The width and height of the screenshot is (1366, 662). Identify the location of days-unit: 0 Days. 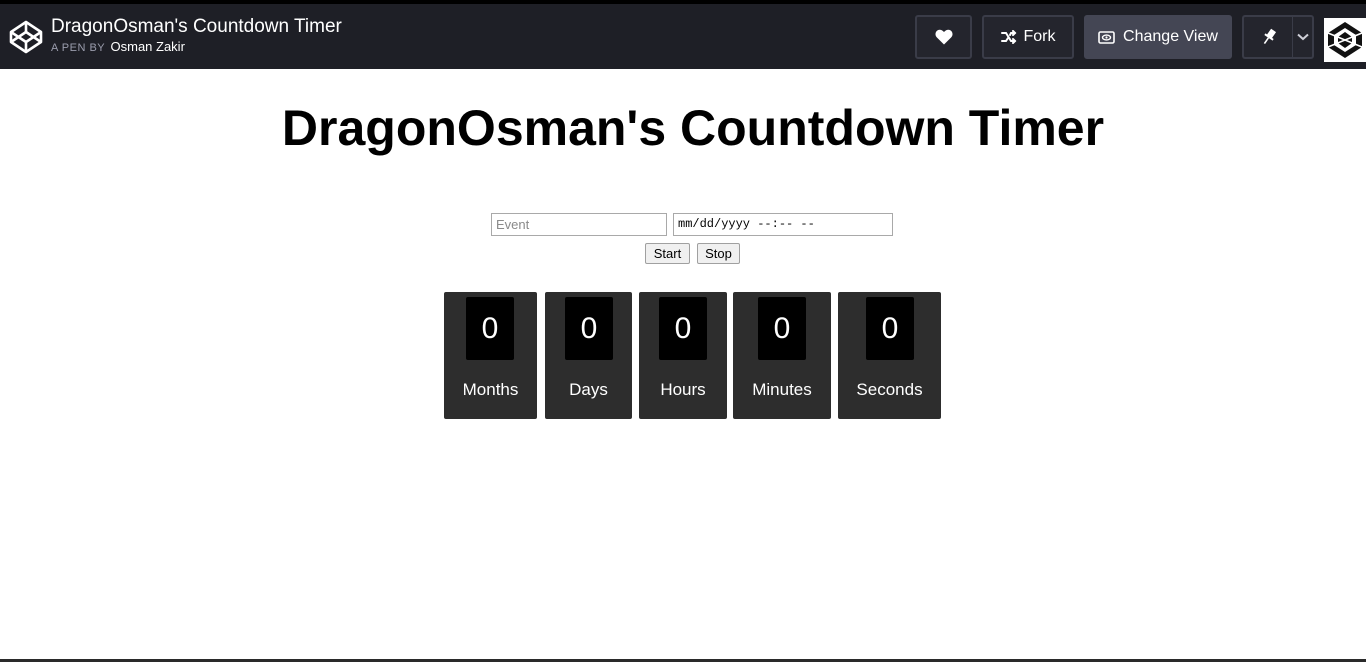
(588, 355).